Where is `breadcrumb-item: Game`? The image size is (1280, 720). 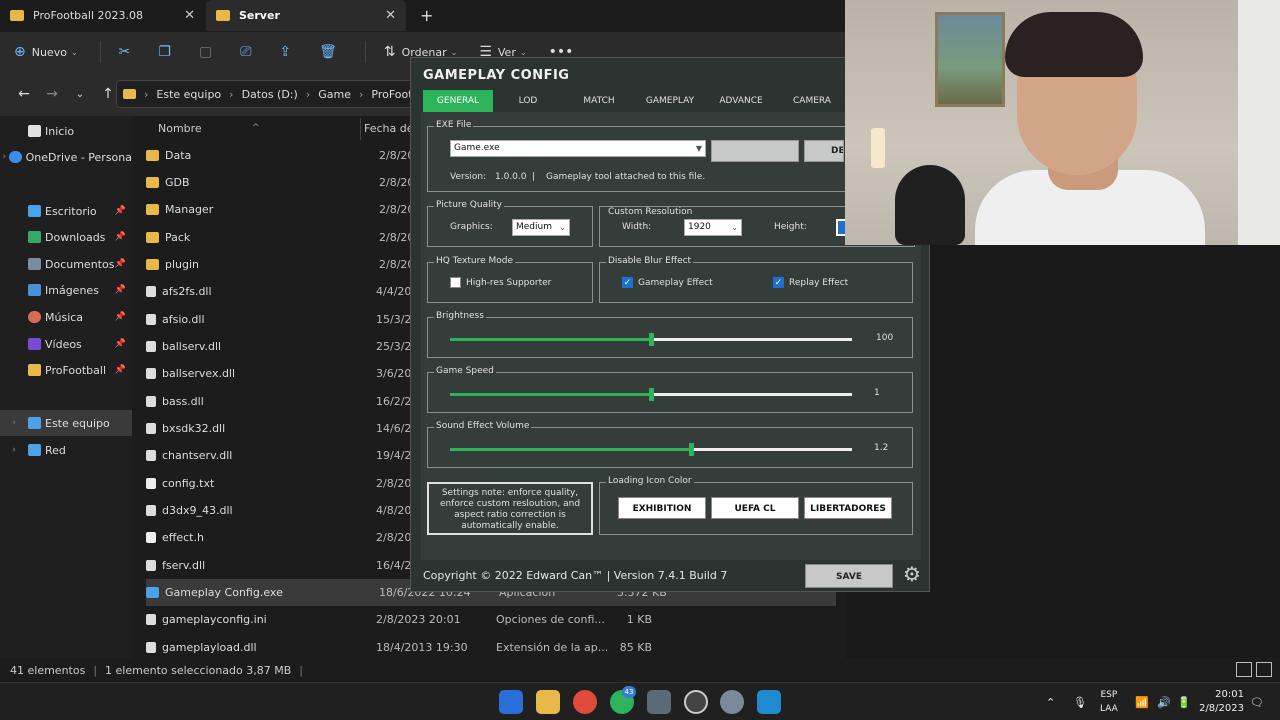
breadcrumb-item: Game is located at coordinates (334, 94).